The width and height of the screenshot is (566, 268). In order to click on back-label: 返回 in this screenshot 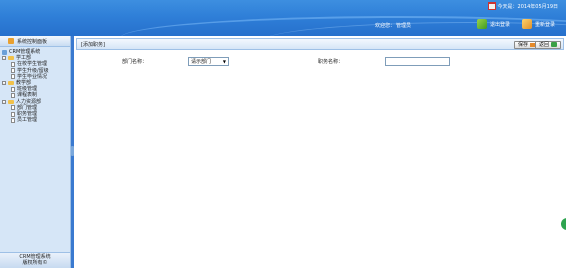, I will do `click(543, 45)`.